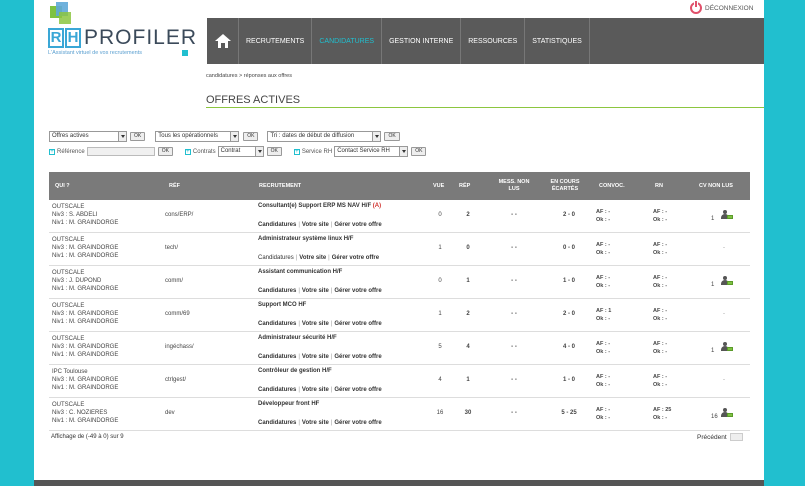 This screenshot has height=486, width=805. Describe the element at coordinates (187, 151) in the screenshot. I see `contrats-plus-icon: +` at that location.